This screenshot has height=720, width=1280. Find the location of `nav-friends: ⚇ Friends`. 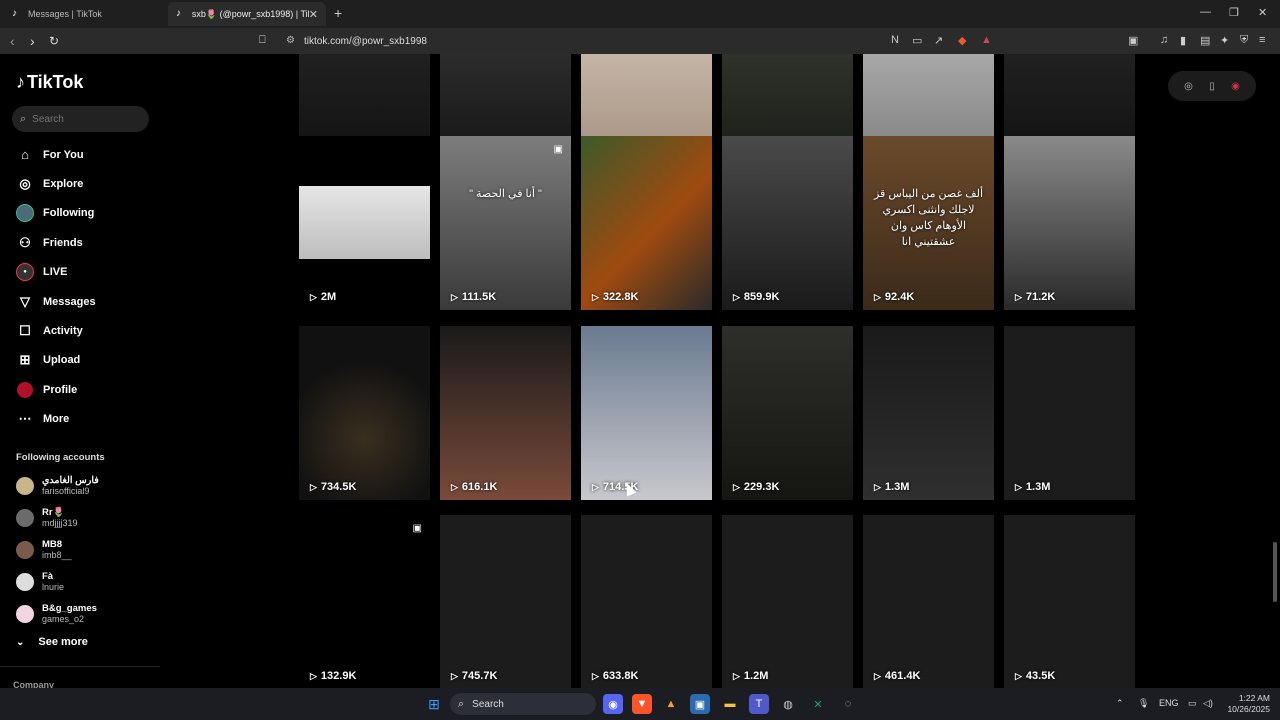

nav-friends: ⚇ Friends is located at coordinates (80, 242).